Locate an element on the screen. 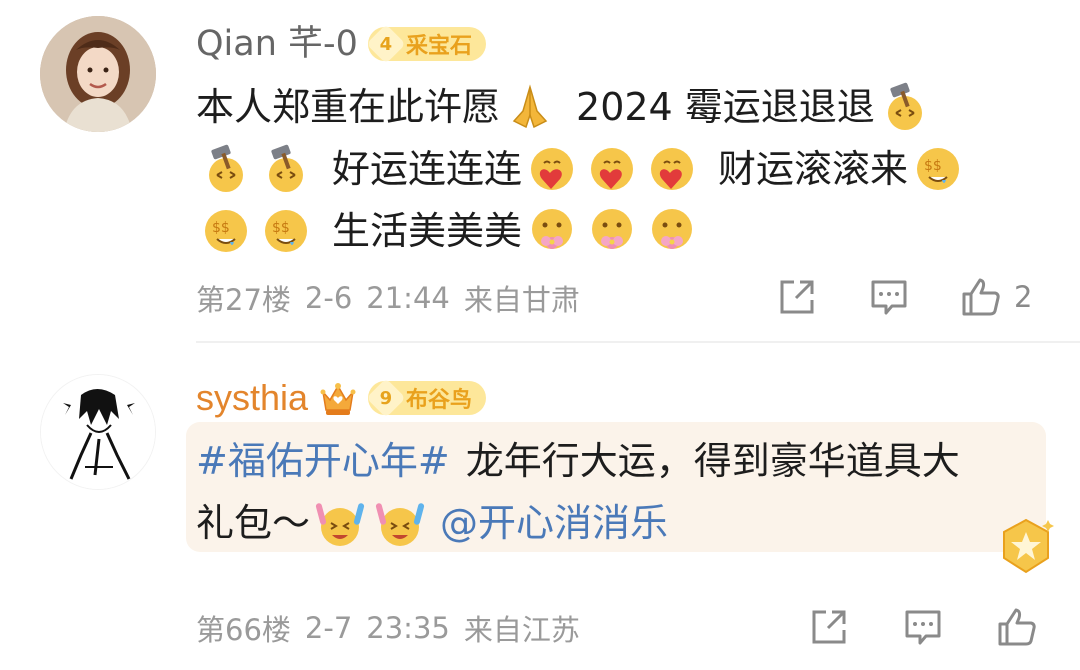 The width and height of the screenshot is (1080, 670). comment-text-line: 礼包～ @开心消消乐 is located at coordinates (432, 523).